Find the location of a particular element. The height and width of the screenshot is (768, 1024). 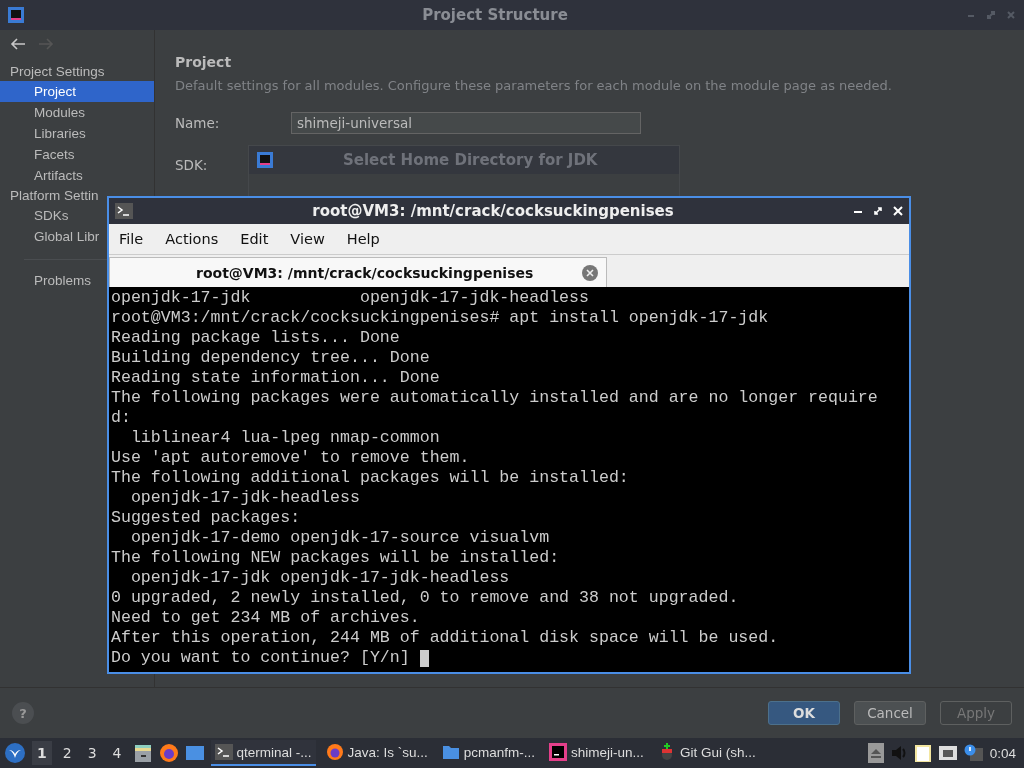

back-icon is located at coordinates (18, 44).